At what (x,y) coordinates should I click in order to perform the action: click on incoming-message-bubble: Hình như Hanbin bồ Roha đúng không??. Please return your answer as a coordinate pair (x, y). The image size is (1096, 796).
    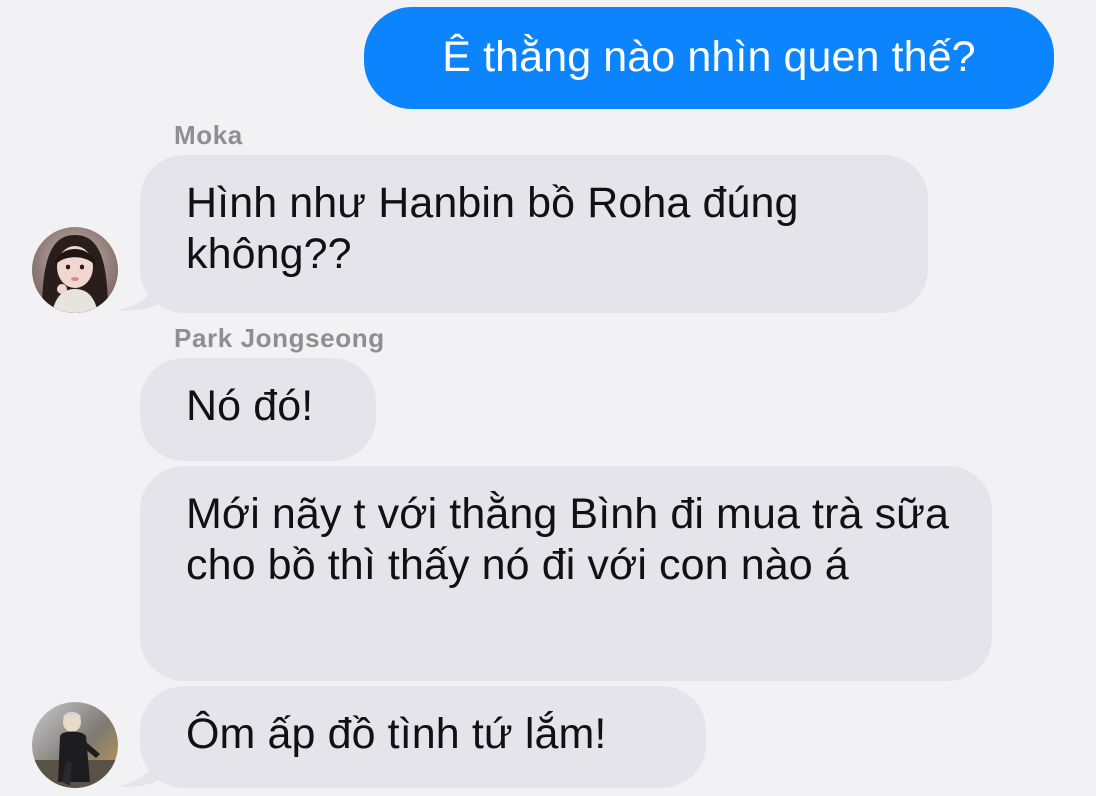
    Looking at the image, I should click on (534, 234).